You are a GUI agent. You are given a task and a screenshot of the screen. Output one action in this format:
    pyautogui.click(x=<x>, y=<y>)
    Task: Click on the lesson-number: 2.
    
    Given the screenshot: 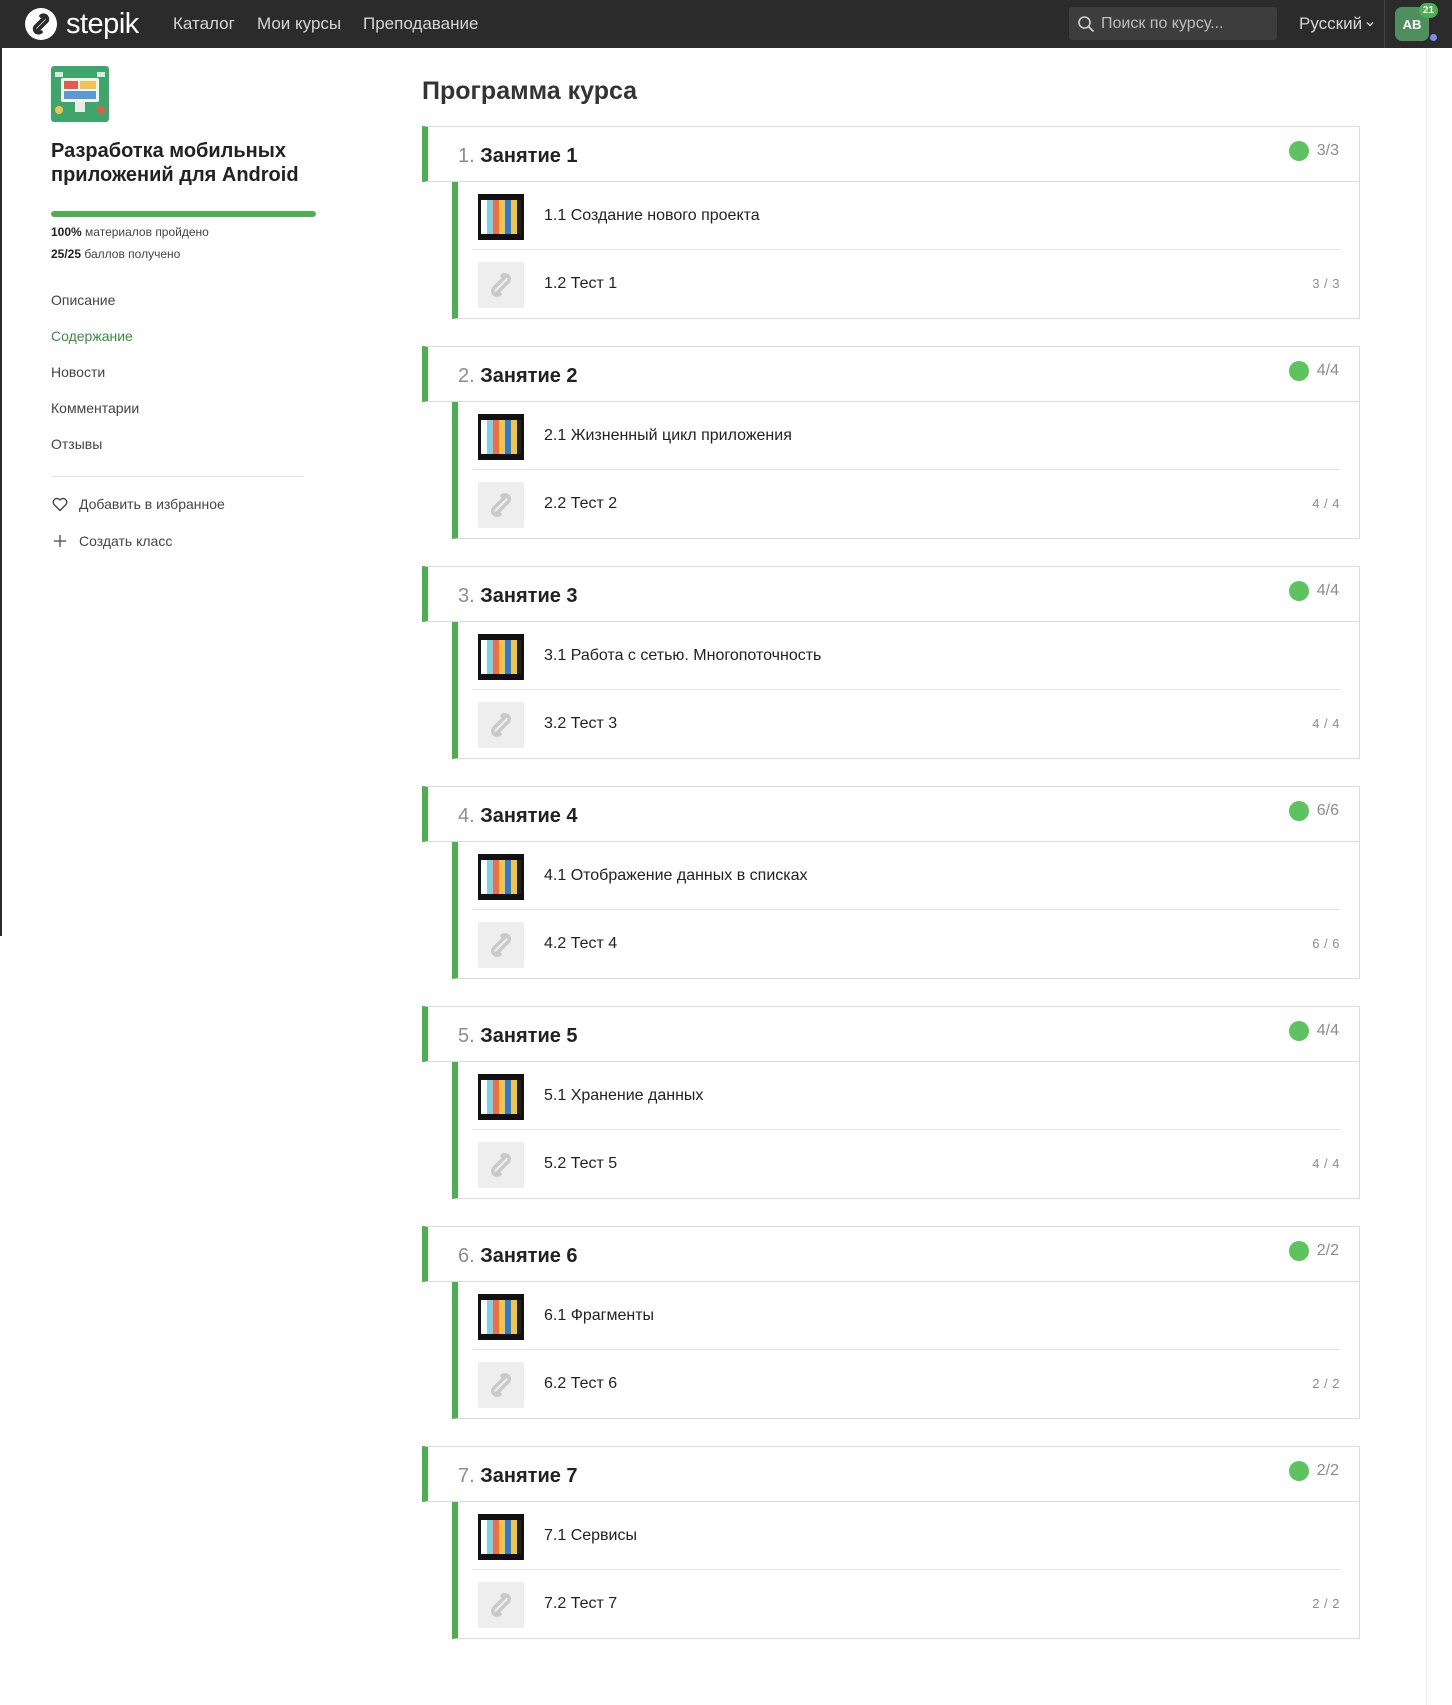 What is the action you would take?
    pyautogui.click(x=466, y=376)
    